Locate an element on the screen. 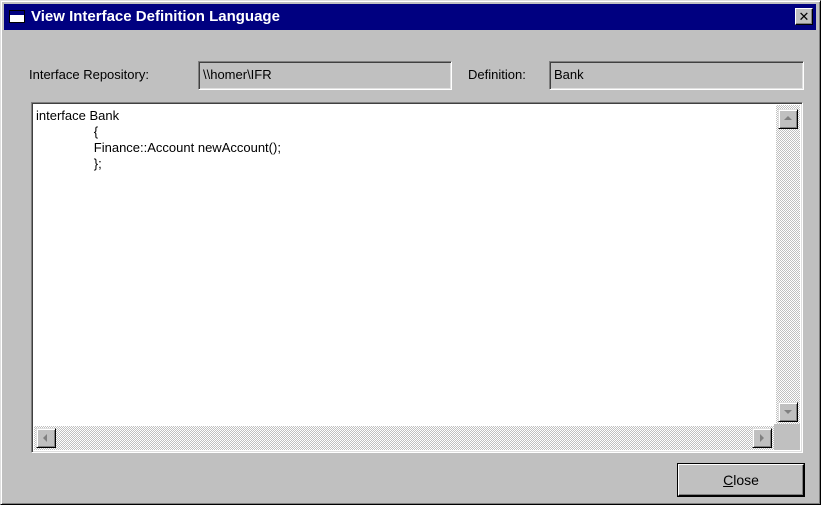  arrow-right-icon is located at coordinates (762, 438).